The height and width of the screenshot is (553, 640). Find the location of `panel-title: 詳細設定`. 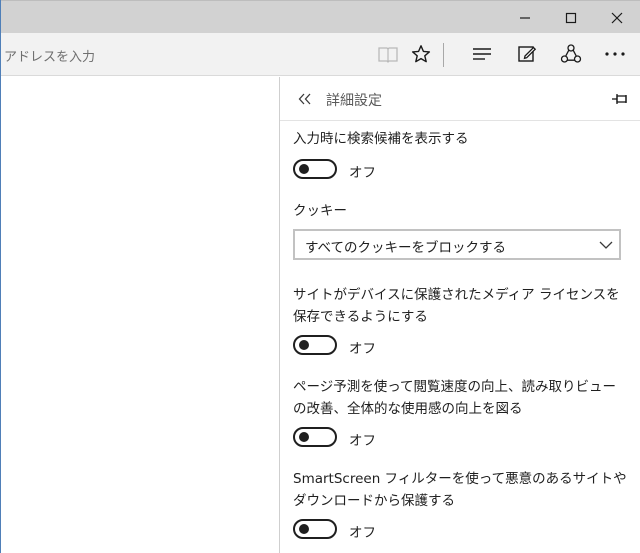

panel-title: 詳細設定 is located at coordinates (354, 101).